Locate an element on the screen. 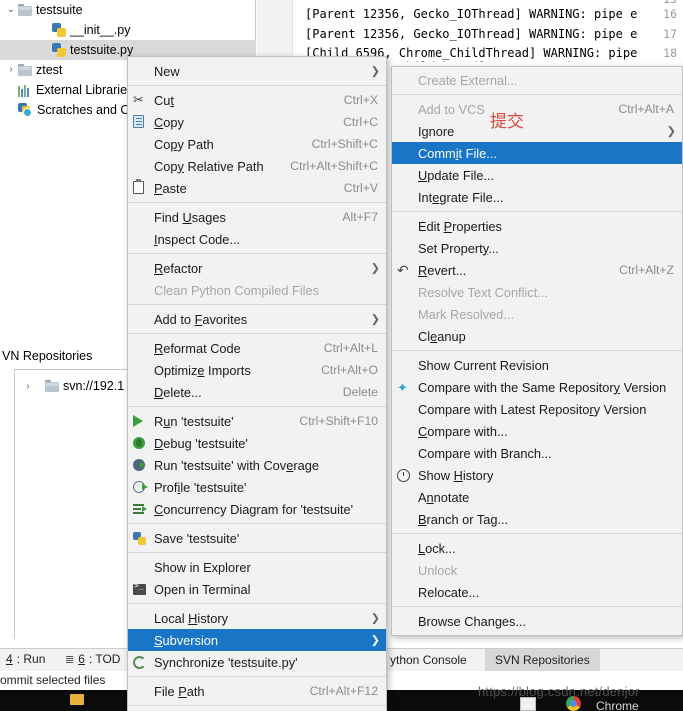 The height and width of the screenshot is (711, 683). menu-item-reformat-code: Reformat Code Ctrl+Alt+L is located at coordinates (257, 348).